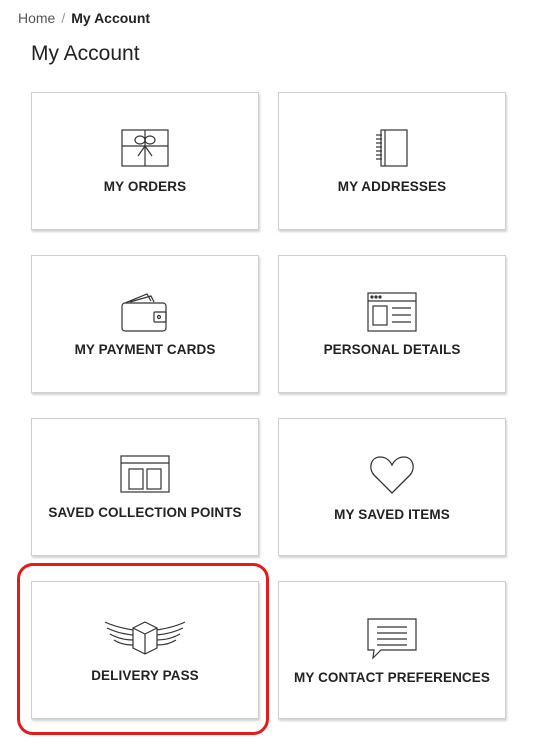 The image size is (537, 745). I want to click on tile-my-orders: MY ORDERS, so click(145, 161).